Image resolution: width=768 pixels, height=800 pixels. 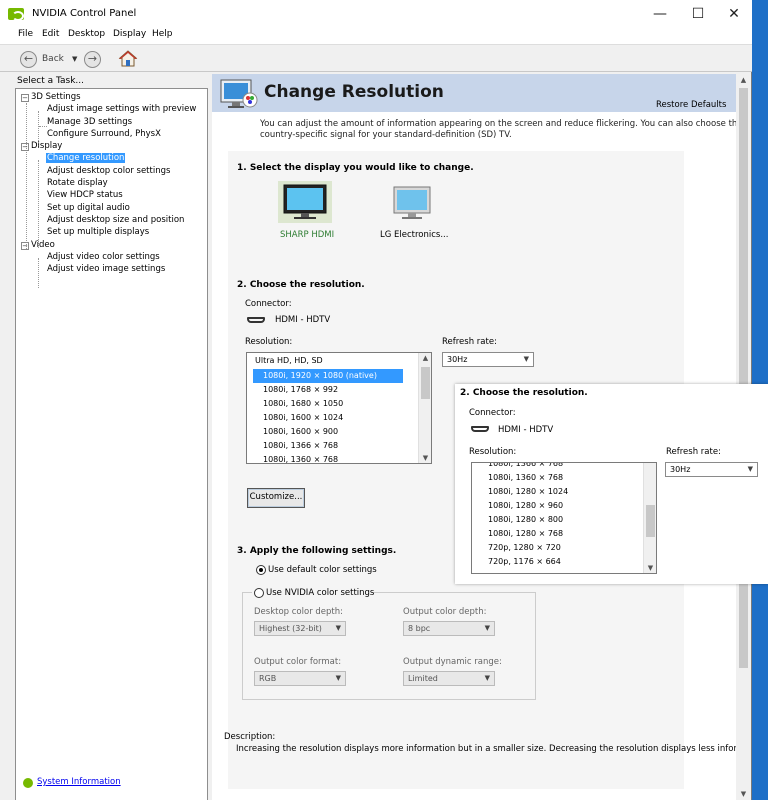 I want to click on menu-help: Help, so click(x=162, y=34).